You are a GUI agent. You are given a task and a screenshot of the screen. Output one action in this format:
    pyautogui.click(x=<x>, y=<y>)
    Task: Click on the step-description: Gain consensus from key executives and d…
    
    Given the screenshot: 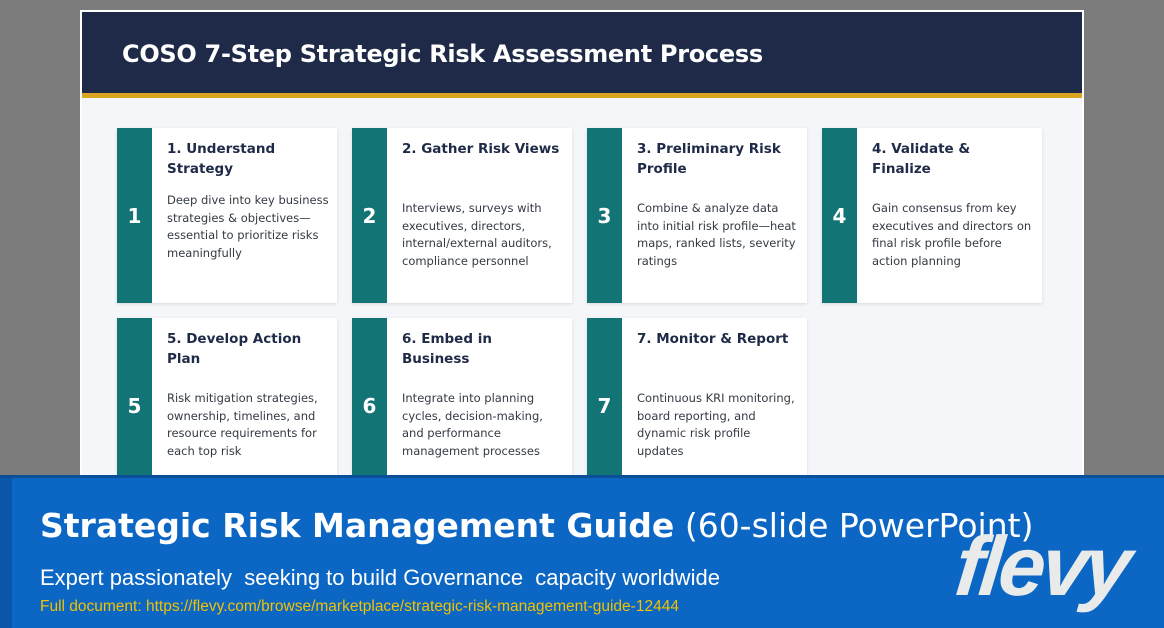 What is the action you would take?
    pyautogui.click(x=952, y=234)
    